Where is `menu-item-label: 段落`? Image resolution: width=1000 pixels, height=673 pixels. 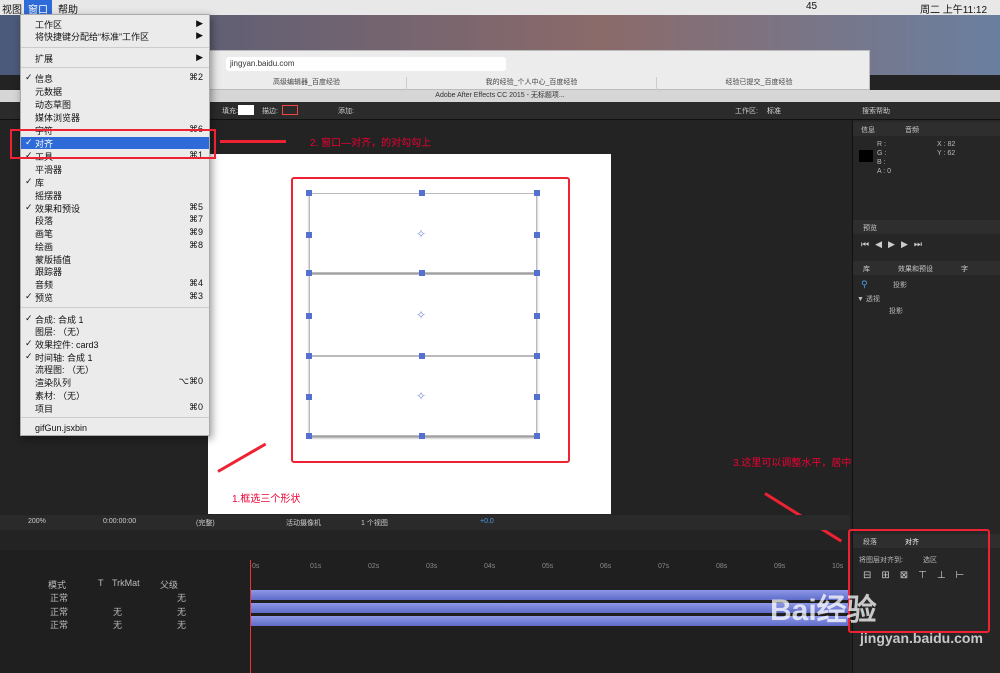 menu-item-label: 段落 is located at coordinates (44, 221).